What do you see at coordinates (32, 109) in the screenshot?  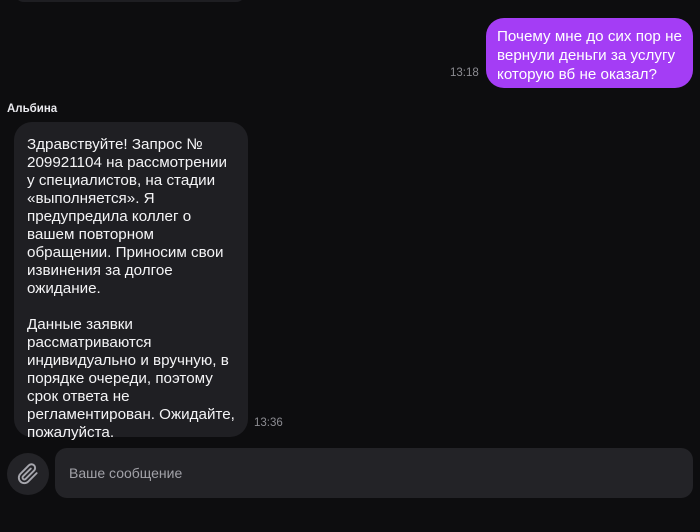 I see `sender-name: Альбина` at bounding box center [32, 109].